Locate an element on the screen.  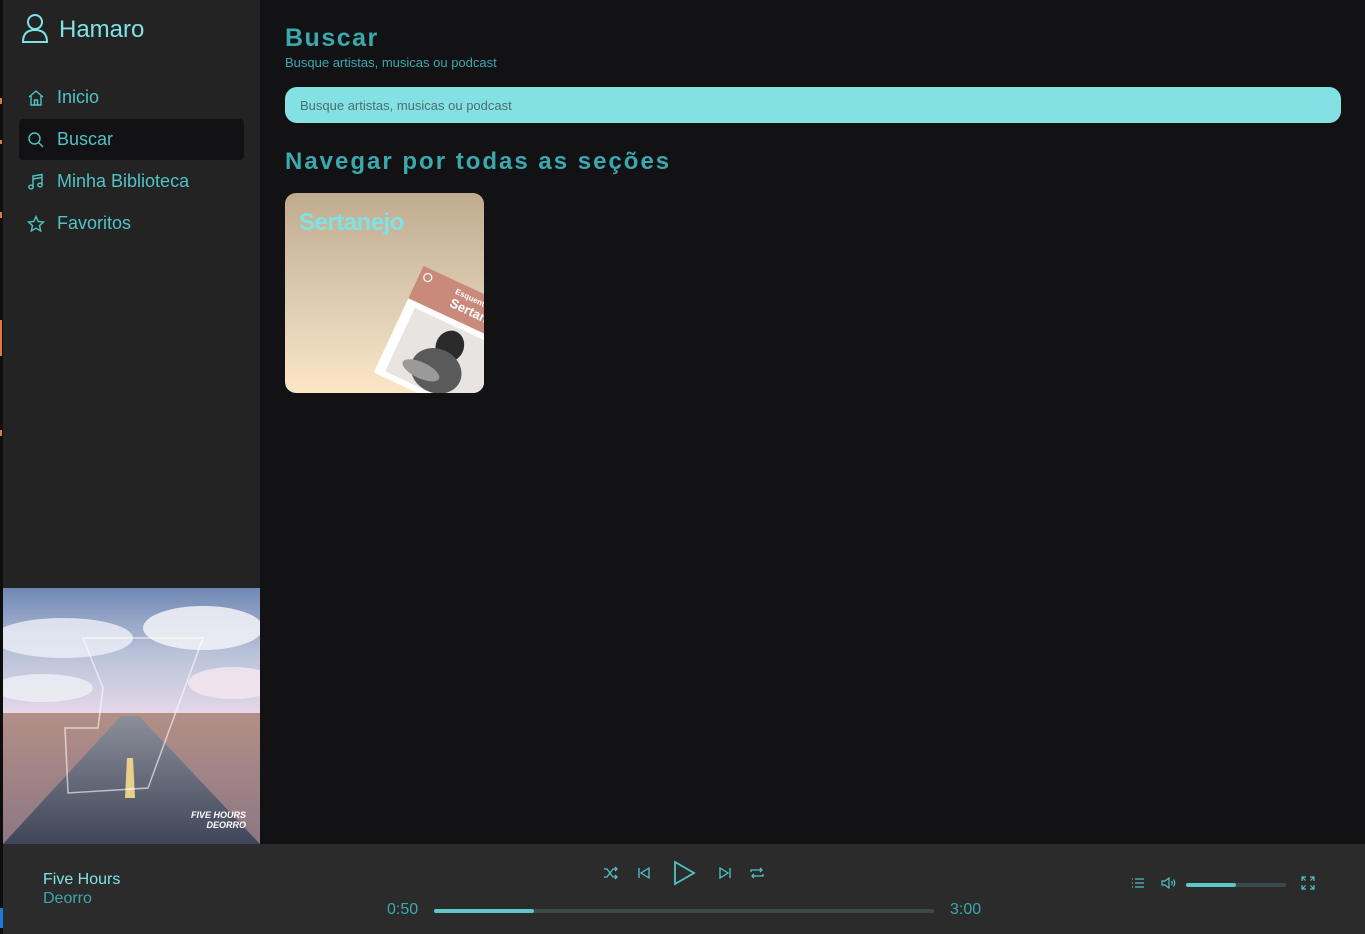
sidebar-item-label: Favoritos is located at coordinates (94, 223).